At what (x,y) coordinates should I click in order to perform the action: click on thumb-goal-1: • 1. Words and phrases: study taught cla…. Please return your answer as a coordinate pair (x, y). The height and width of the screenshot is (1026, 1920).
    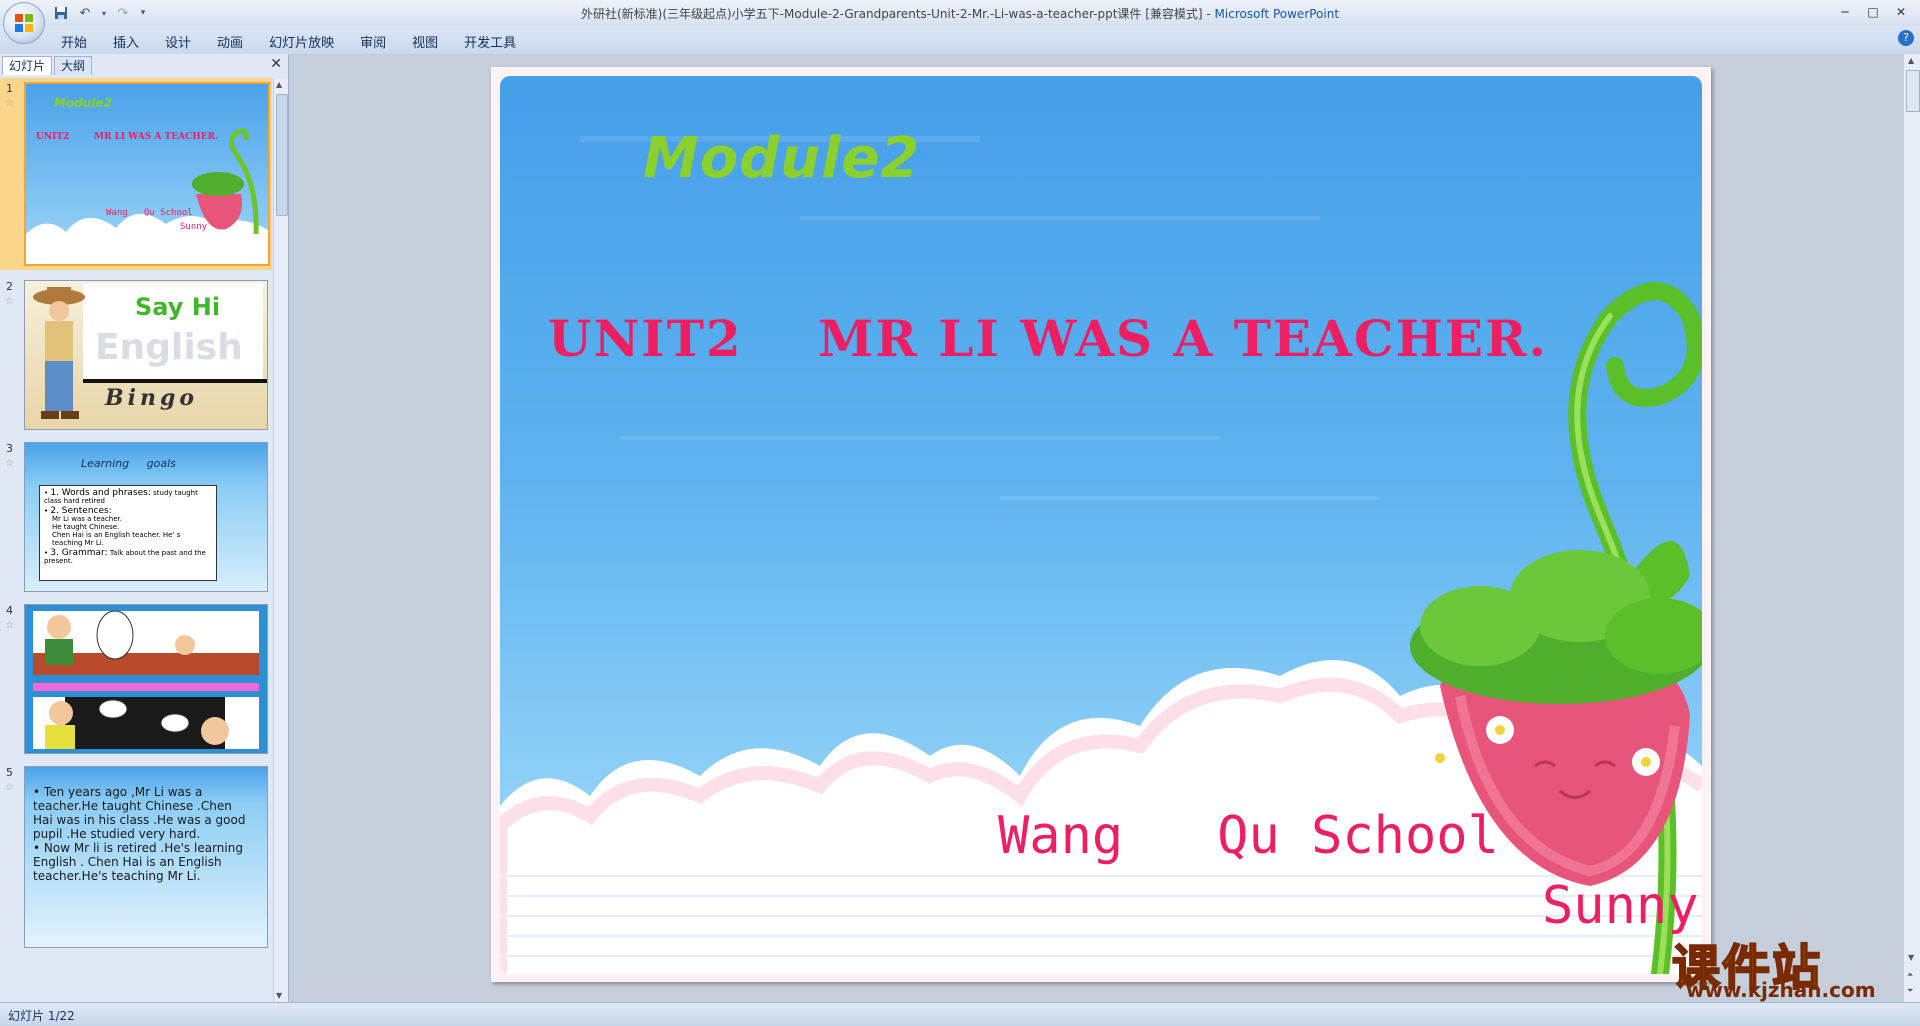
    Looking at the image, I should click on (121, 497).